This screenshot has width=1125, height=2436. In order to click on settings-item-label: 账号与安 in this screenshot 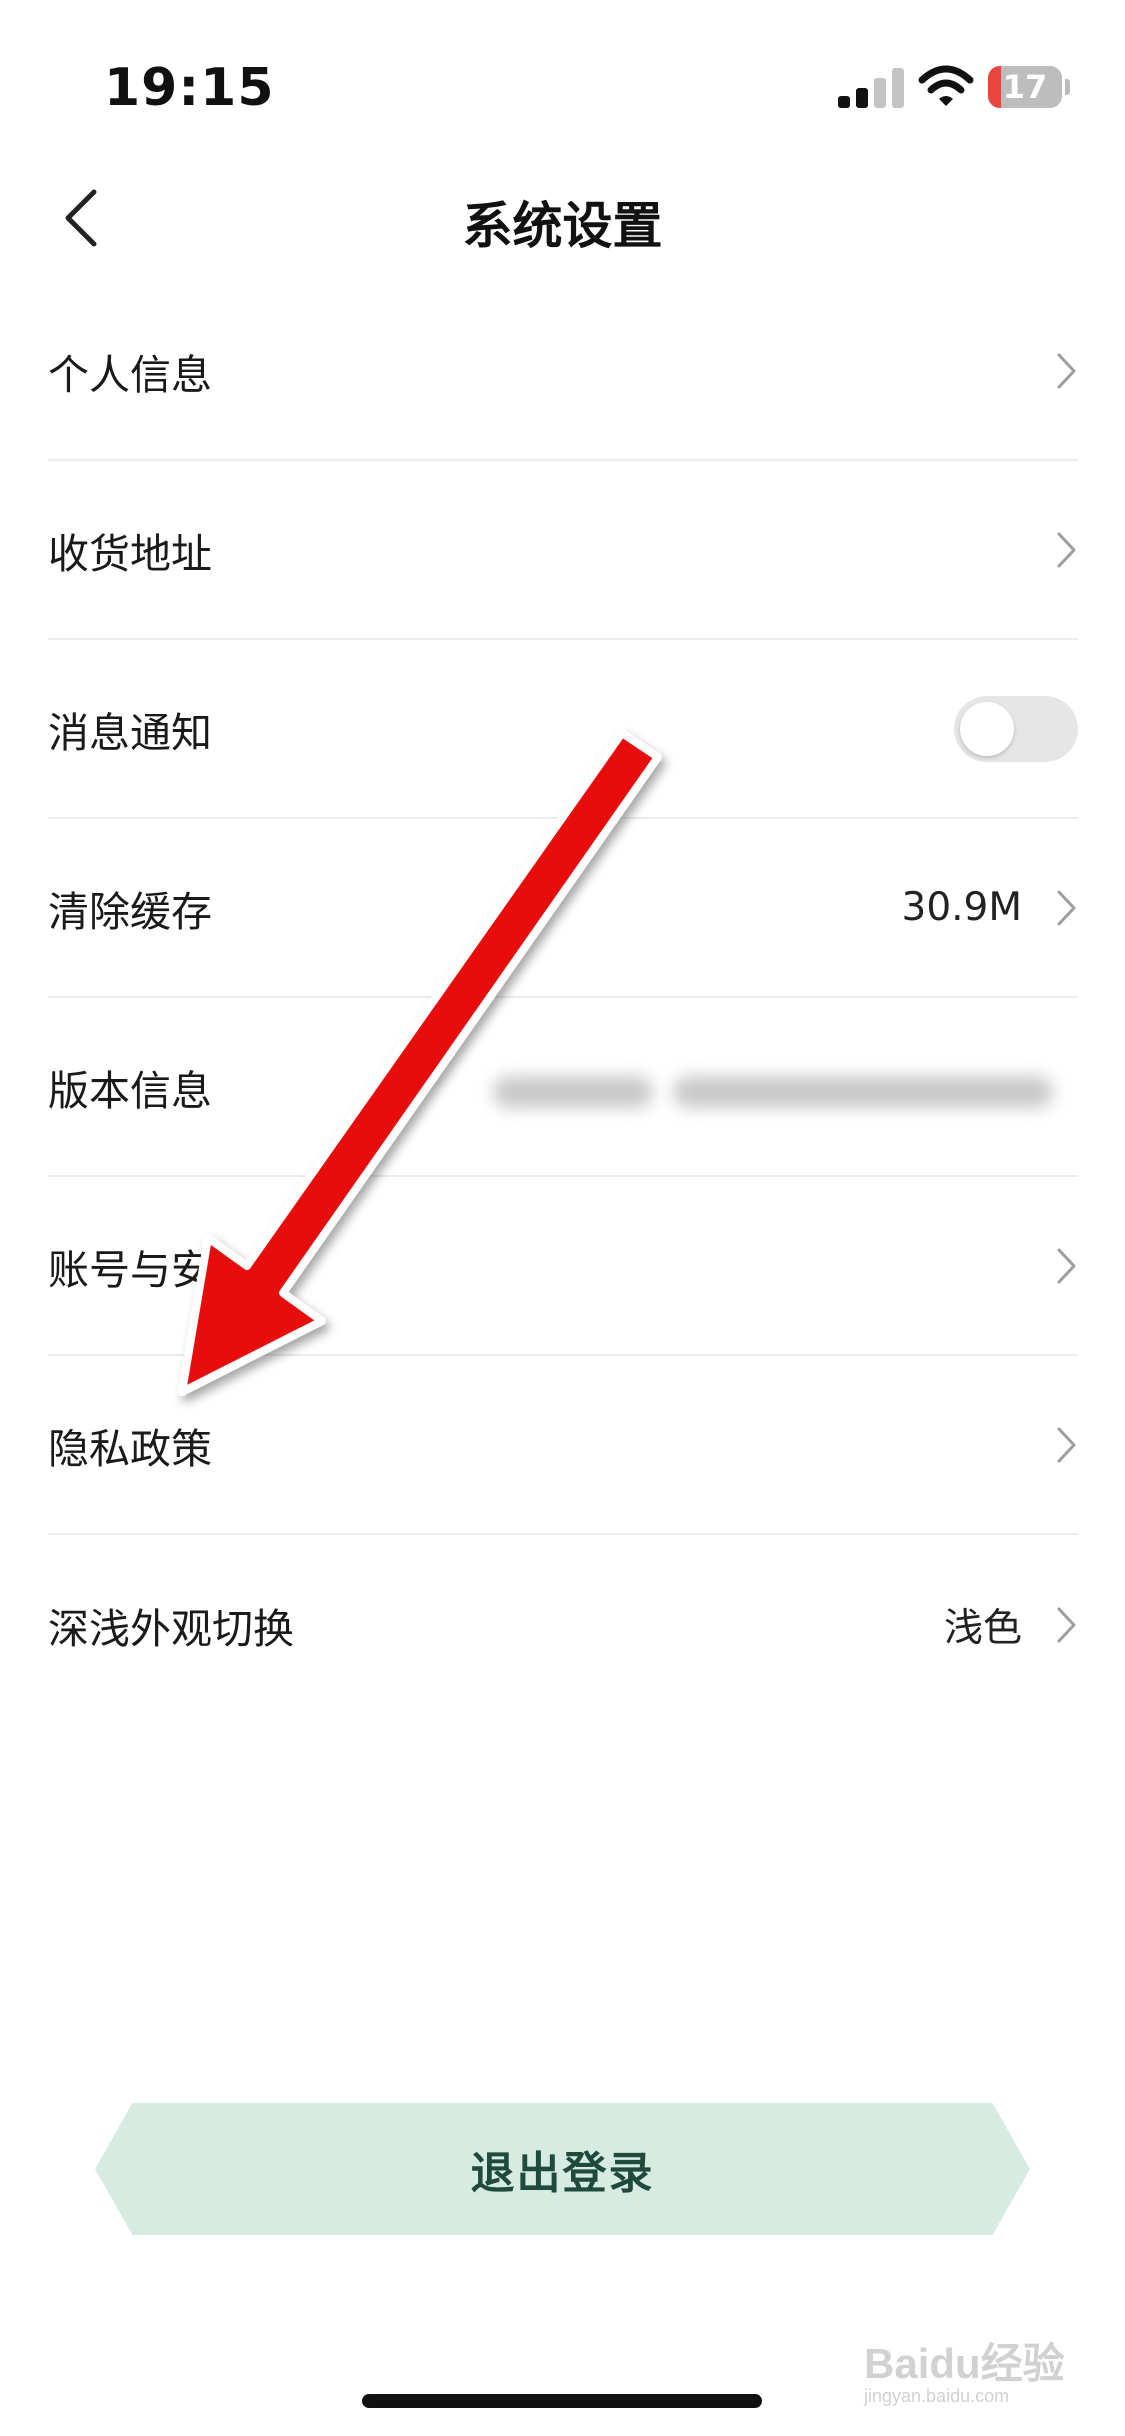, I will do `click(130, 1269)`.